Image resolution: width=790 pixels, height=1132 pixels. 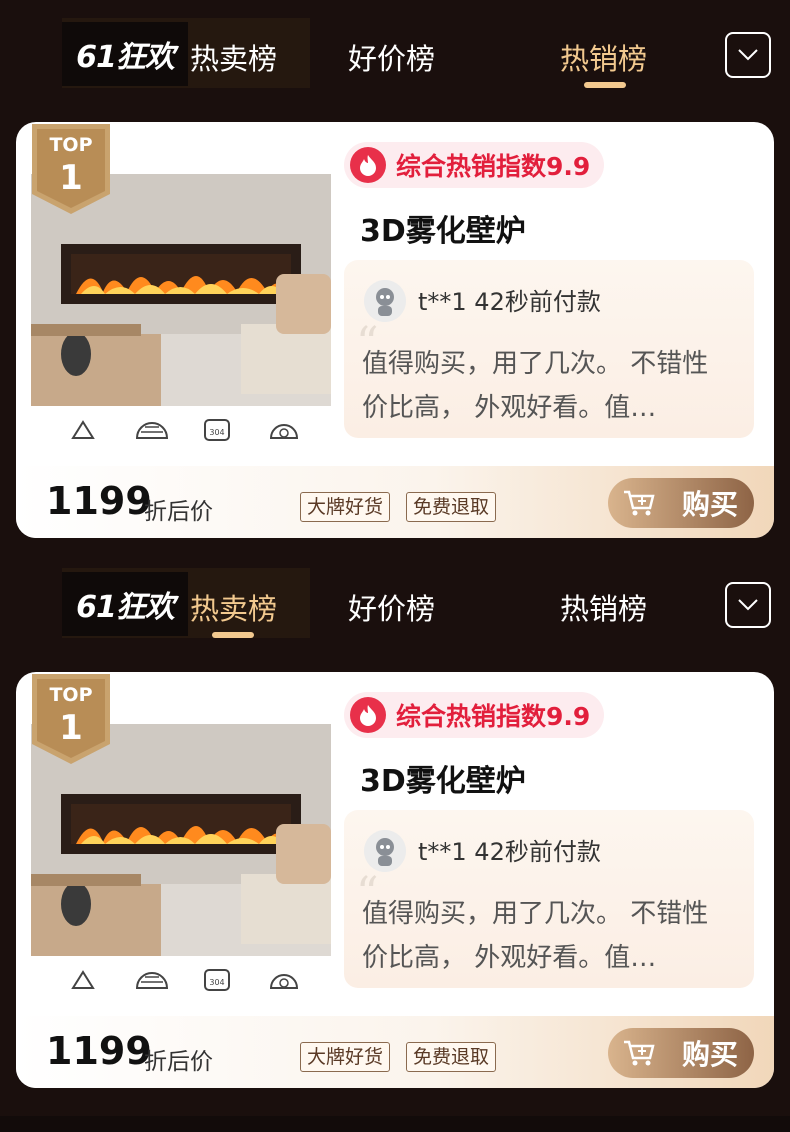 What do you see at coordinates (395, 1124) in the screenshot?
I see `bottom-edge` at bounding box center [395, 1124].